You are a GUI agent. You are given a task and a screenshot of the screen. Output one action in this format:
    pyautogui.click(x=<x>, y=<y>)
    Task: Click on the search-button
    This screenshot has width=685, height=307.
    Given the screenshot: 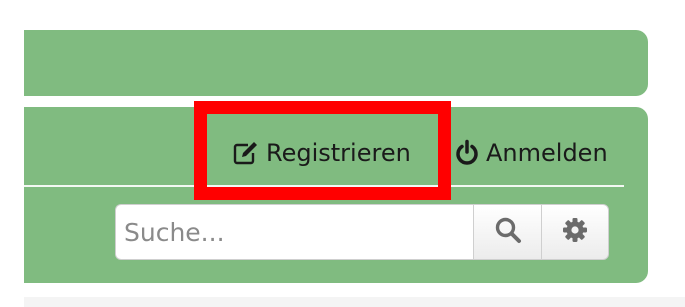 What is the action you would take?
    pyautogui.click(x=507, y=232)
    